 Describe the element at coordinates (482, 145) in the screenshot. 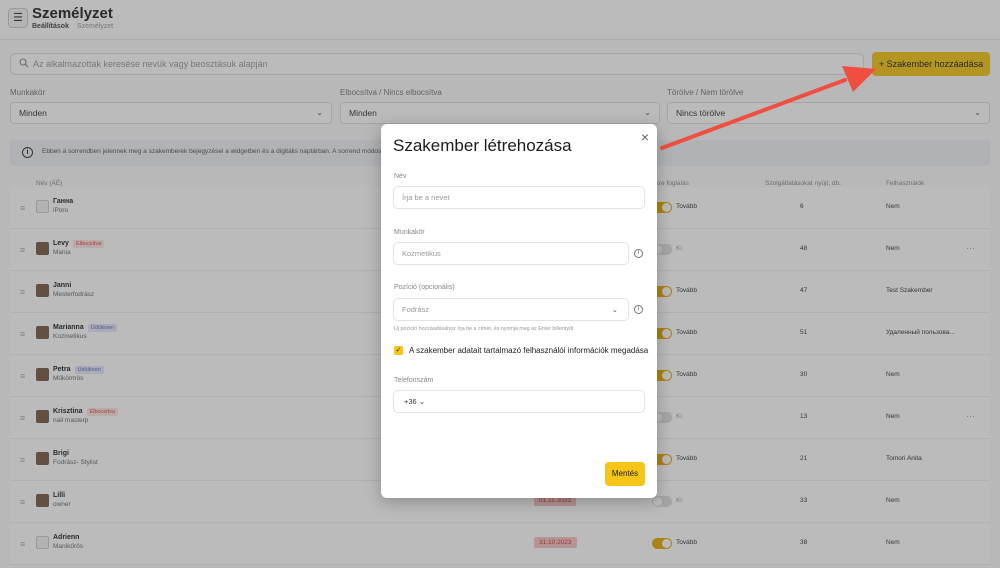

I see `modal-title: Szakember létrehozása` at that location.